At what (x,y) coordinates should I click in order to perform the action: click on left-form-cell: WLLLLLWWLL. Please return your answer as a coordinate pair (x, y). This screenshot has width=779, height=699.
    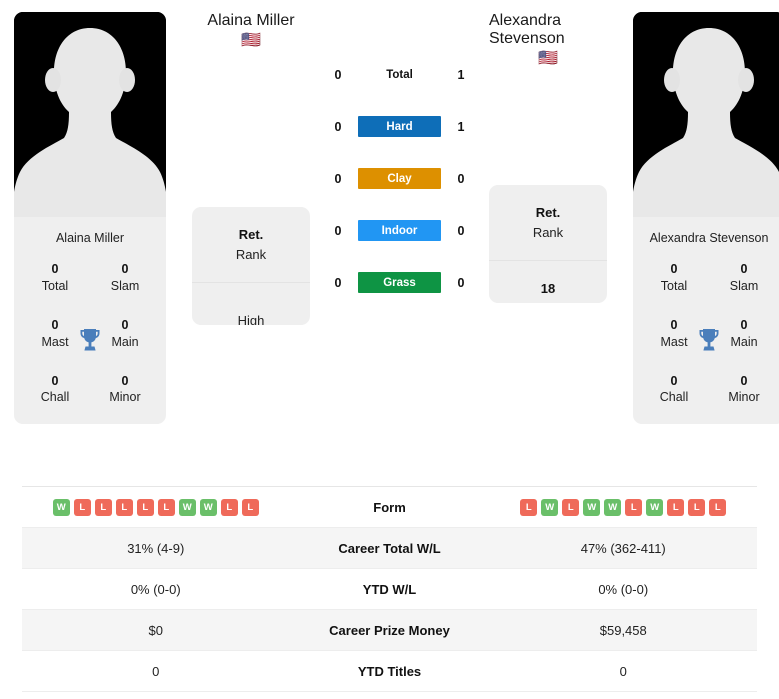
    Looking at the image, I should click on (156, 507).